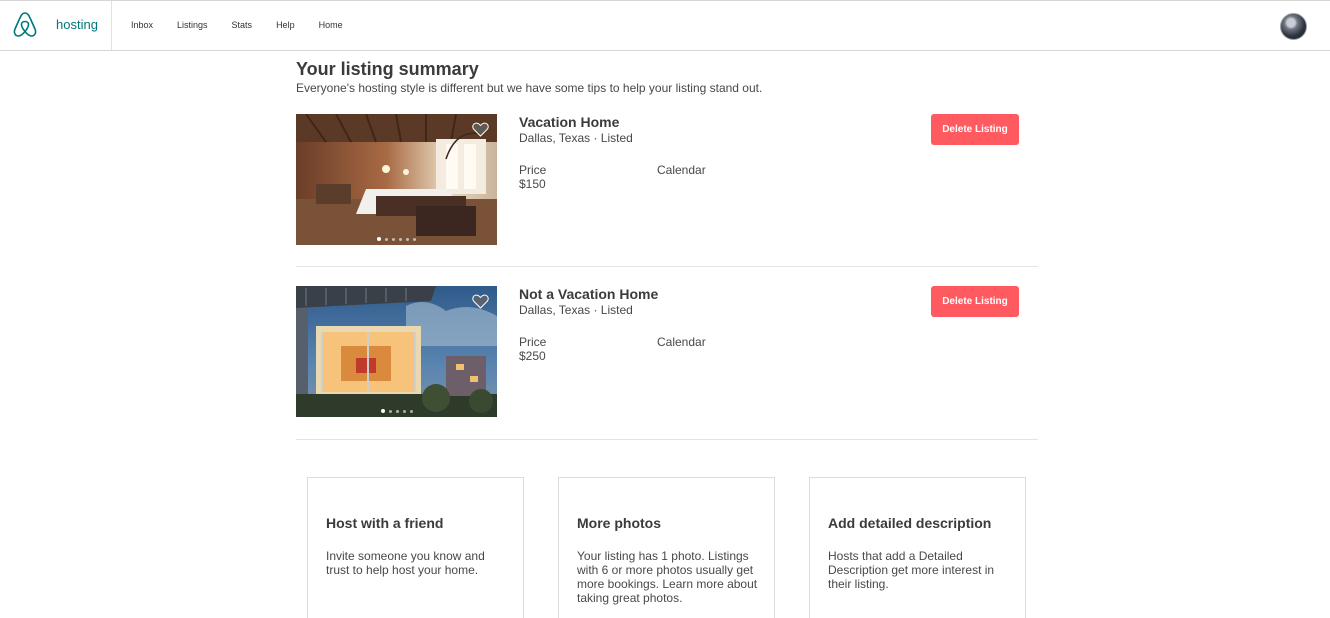 Image resolution: width=1330 pixels, height=618 pixels. What do you see at coordinates (910, 523) in the screenshot?
I see `tip-title: Add detailed description` at bounding box center [910, 523].